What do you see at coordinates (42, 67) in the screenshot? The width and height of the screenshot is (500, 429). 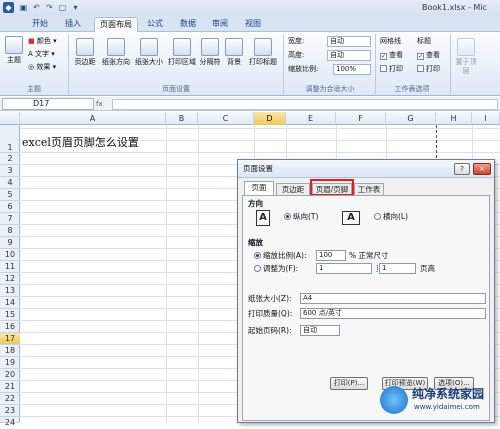 I see `effects-button: ◎ 效果 ▾` at bounding box center [42, 67].